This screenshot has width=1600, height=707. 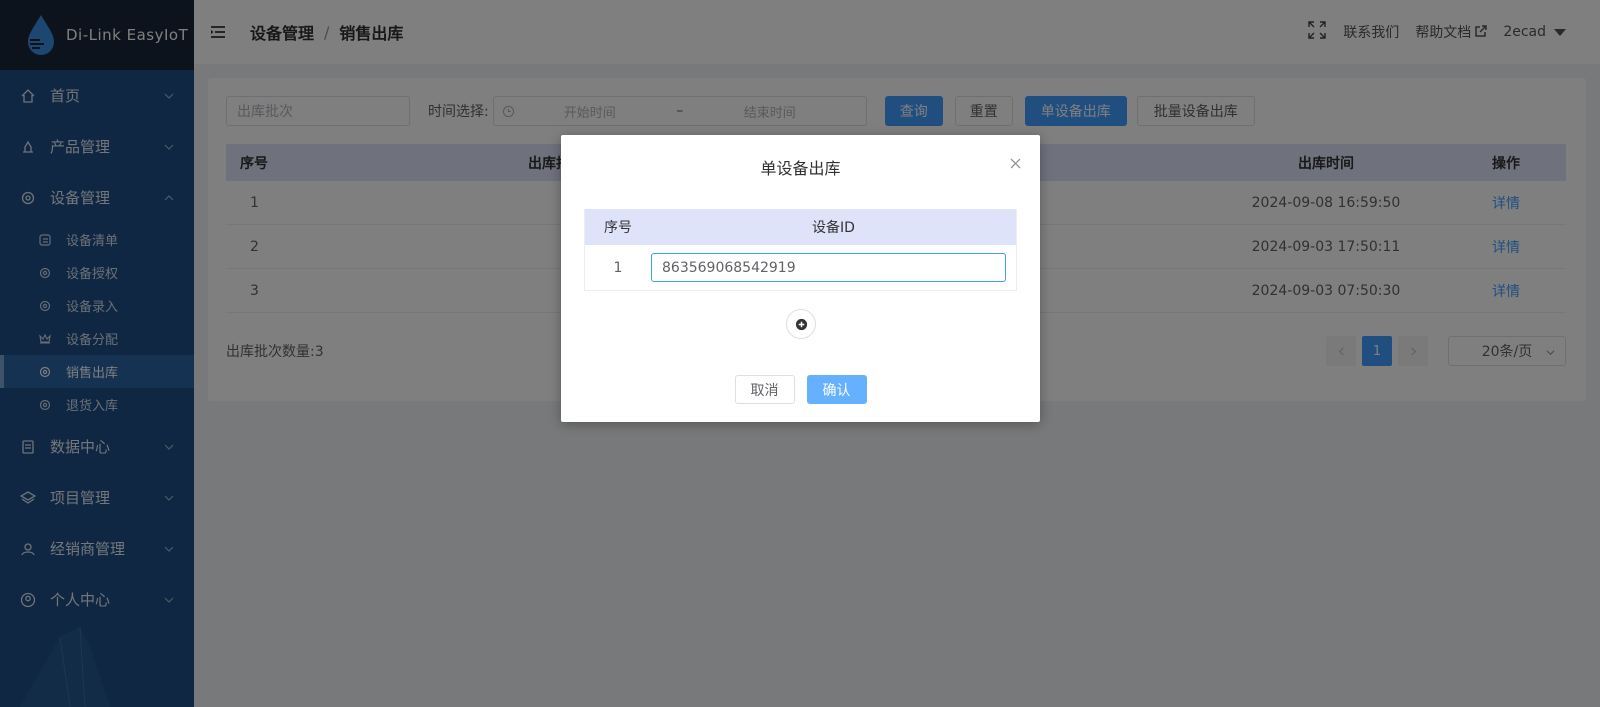 I want to click on close-icon, so click(x=1015, y=163).